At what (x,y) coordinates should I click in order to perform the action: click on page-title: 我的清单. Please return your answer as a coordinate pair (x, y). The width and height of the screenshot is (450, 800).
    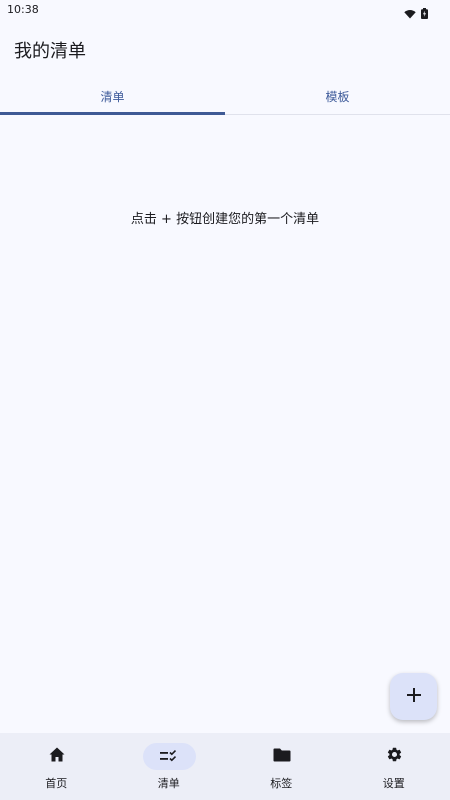
    Looking at the image, I should click on (50, 51).